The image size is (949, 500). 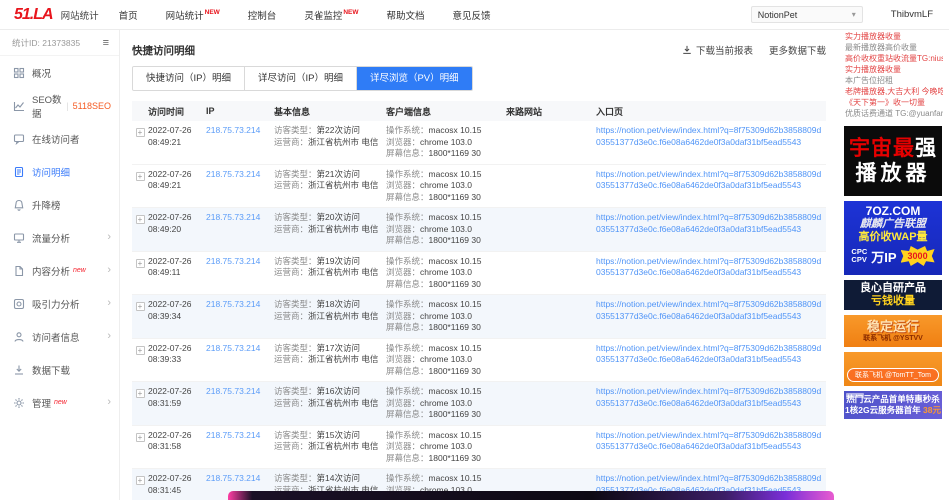 What do you see at coordinates (893, 295) in the screenshot?
I see `liangxin-banner-ad: 良心自研产品 亏钱收量` at bounding box center [893, 295].